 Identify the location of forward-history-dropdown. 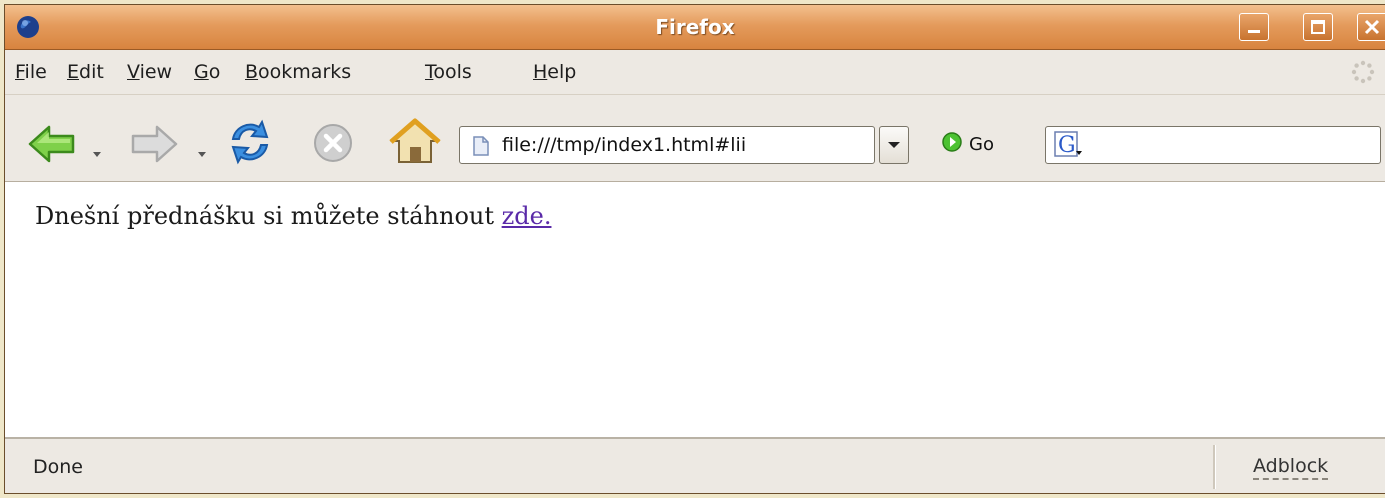
(202, 154).